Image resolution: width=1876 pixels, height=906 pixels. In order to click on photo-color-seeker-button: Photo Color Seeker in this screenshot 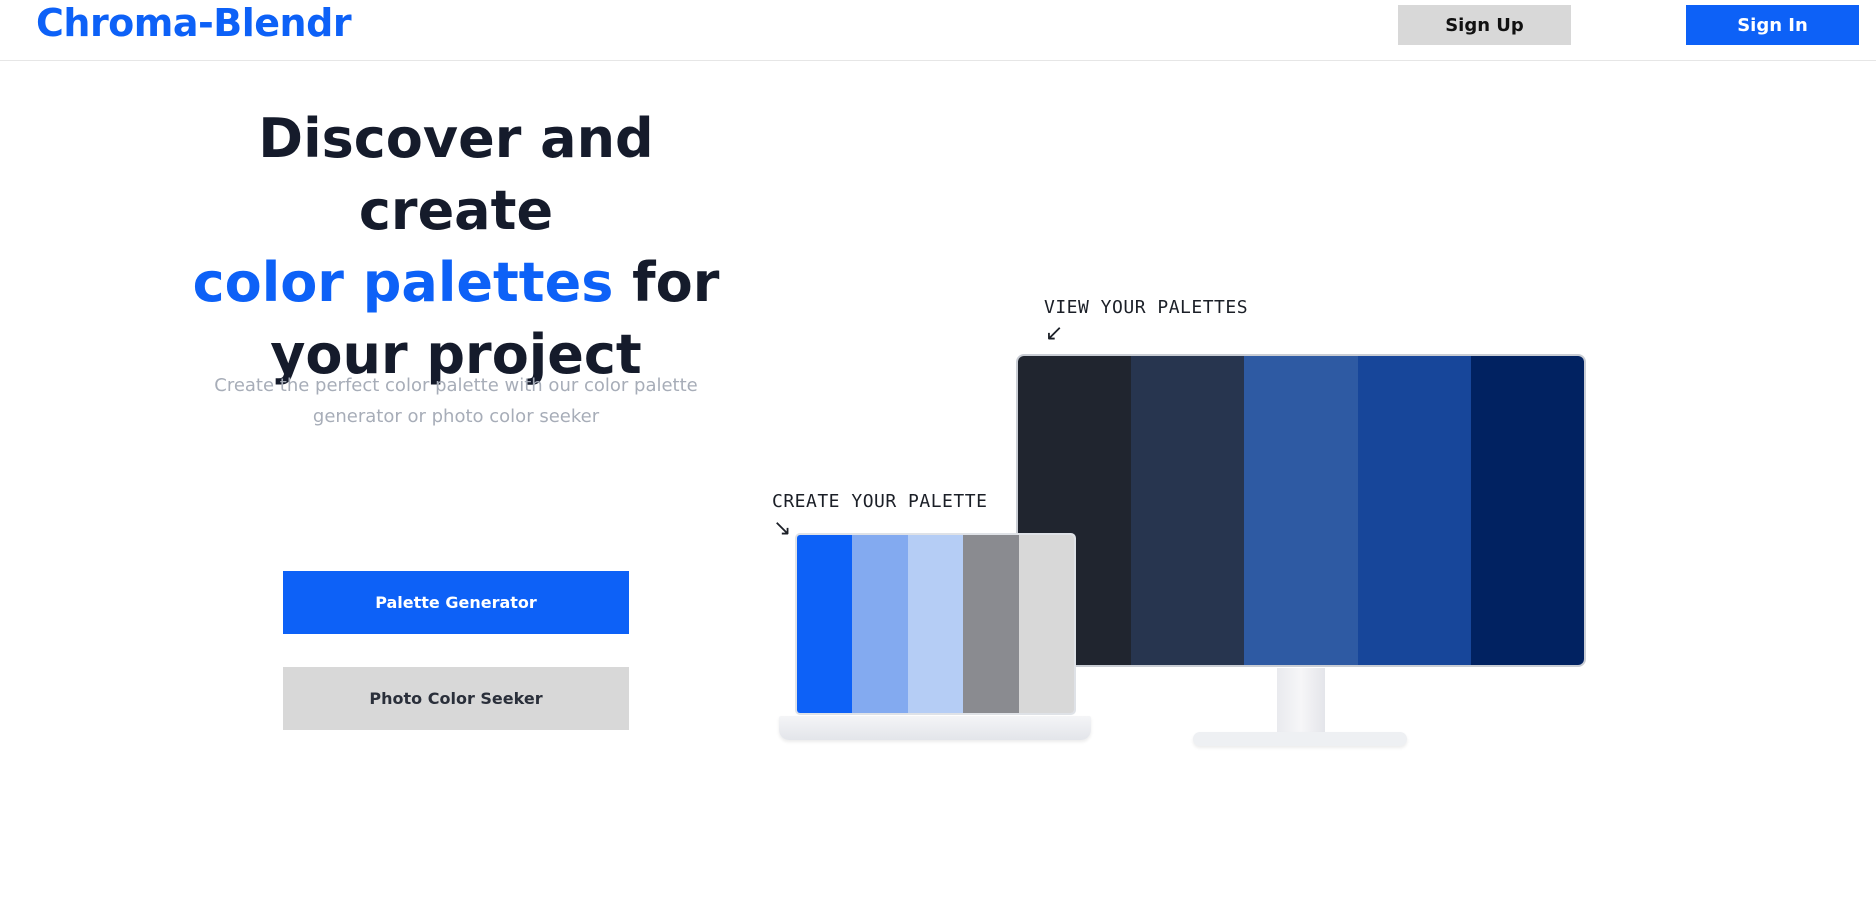, I will do `click(456, 698)`.